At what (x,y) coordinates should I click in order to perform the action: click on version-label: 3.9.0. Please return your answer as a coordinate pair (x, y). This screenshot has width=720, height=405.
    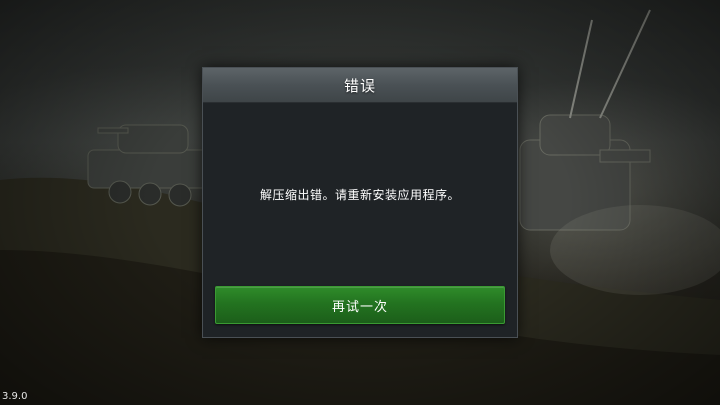
    Looking at the image, I should click on (15, 396).